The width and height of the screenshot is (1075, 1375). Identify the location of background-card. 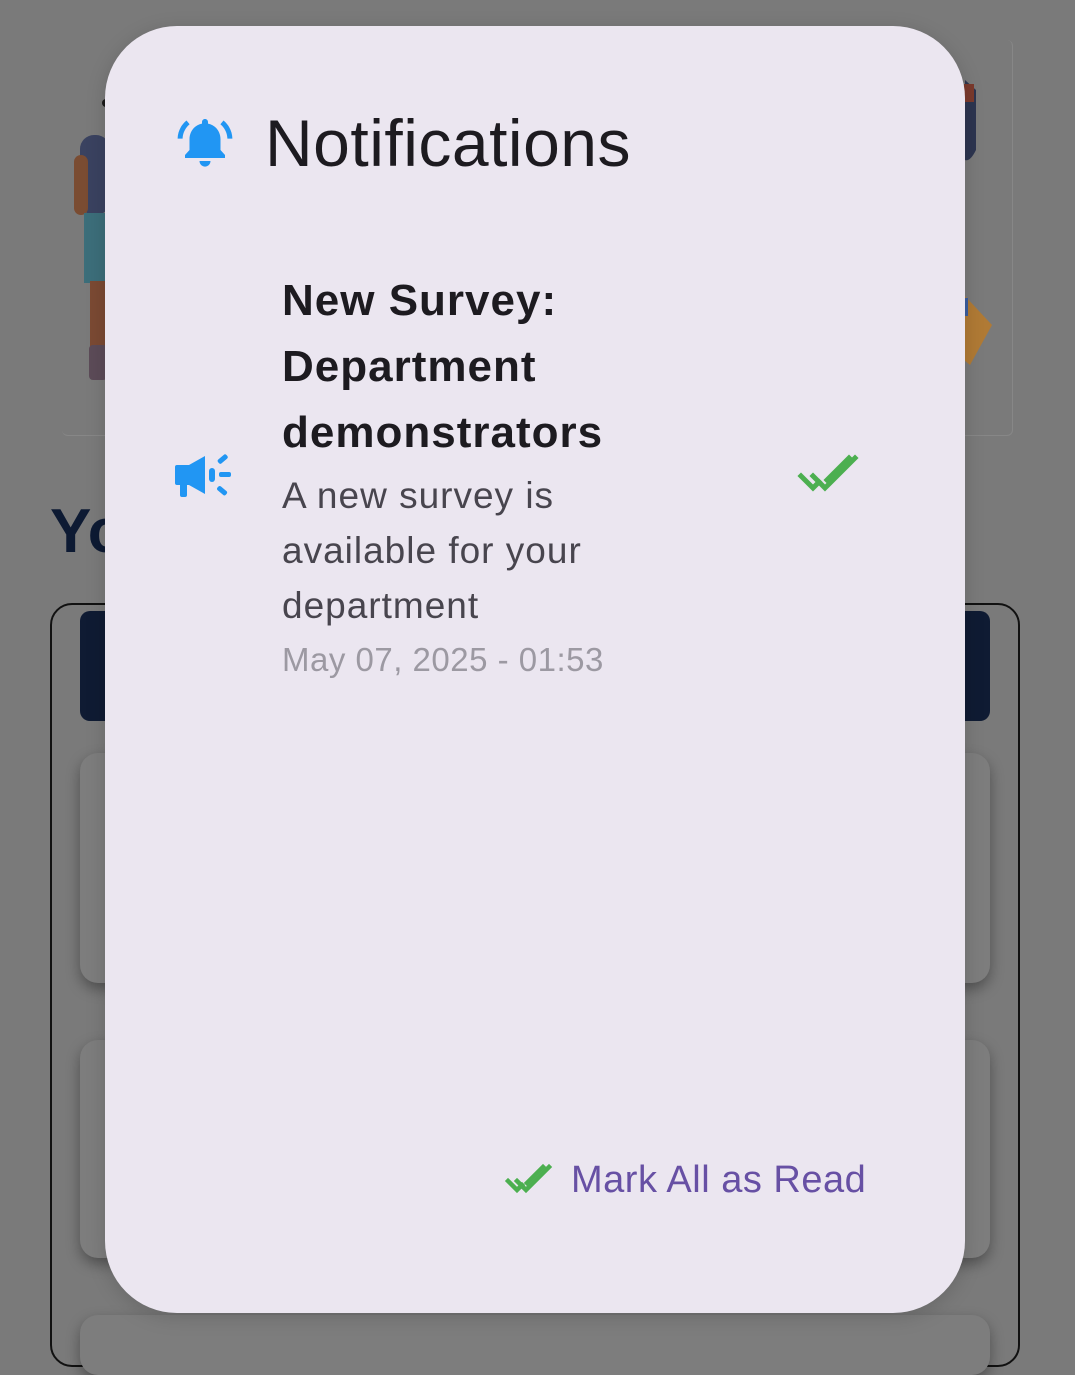
(535, 1345).